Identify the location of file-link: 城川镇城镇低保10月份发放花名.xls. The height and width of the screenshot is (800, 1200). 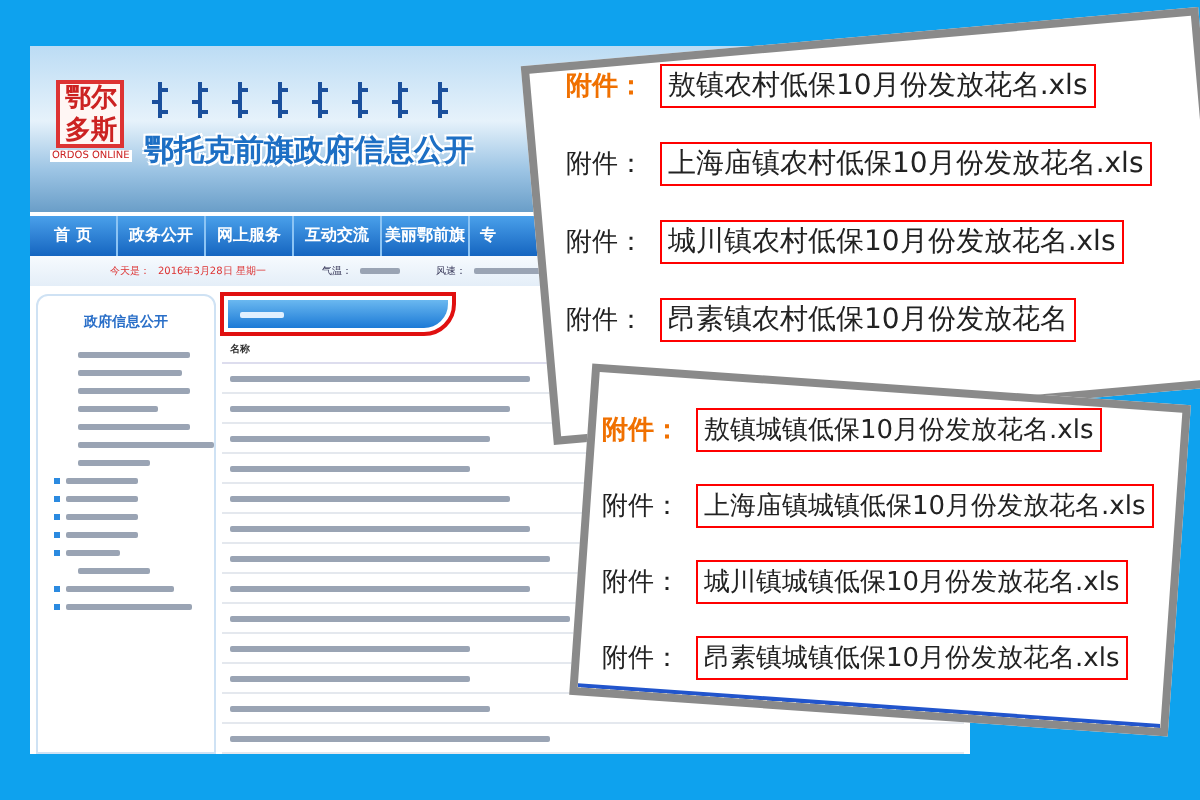
(912, 582).